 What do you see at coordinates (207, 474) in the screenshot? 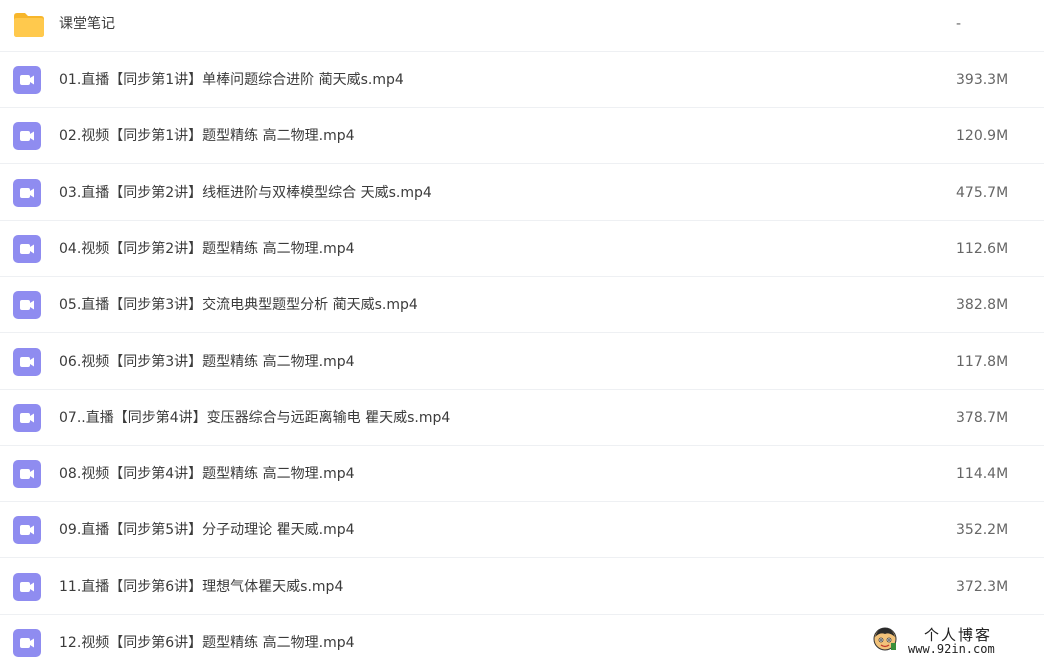
I see `file-name: 08.视频【同步第4讲】题型精练 高二物理.mp4` at bounding box center [207, 474].